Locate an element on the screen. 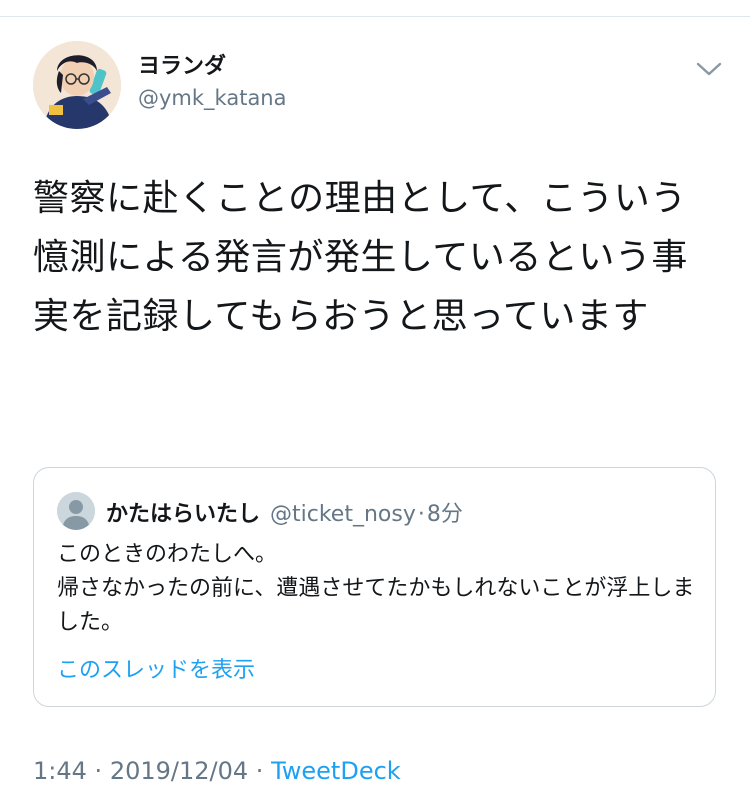 Image resolution: width=750 pixels, height=809 pixels. top-divider is located at coordinates (375, 16).